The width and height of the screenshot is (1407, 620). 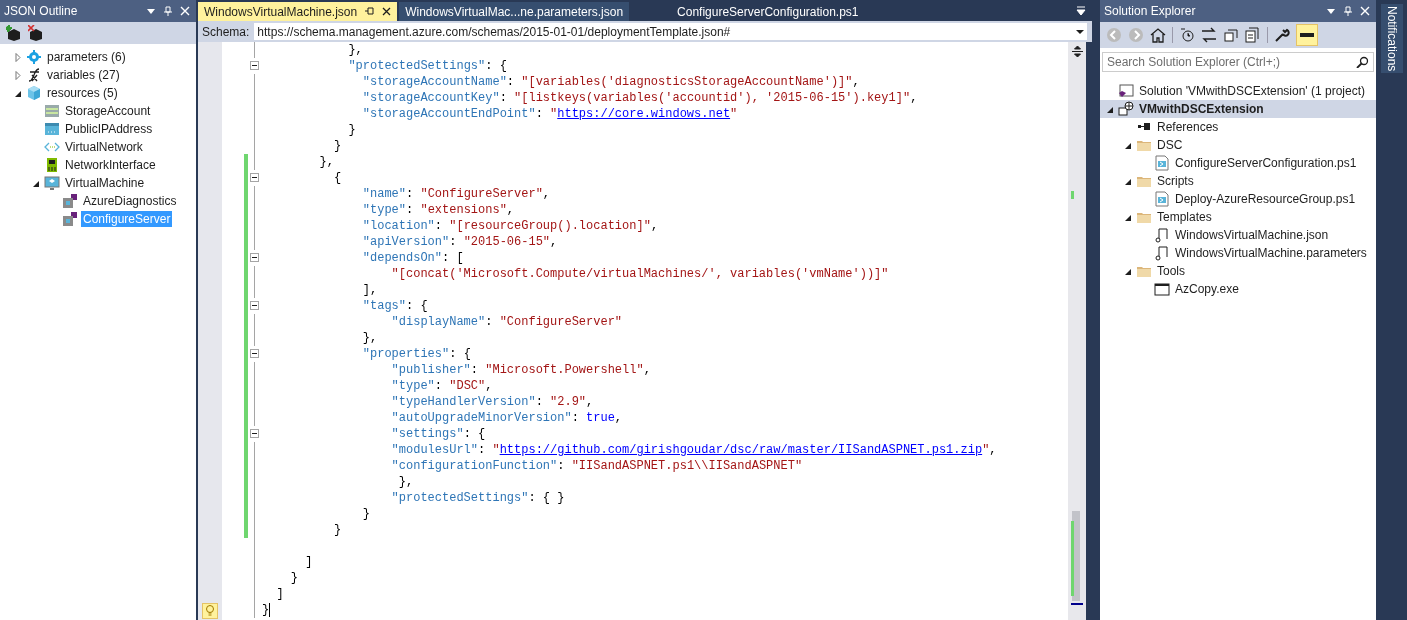 I want to click on panel-title: JSON Outline, so click(x=41, y=11).